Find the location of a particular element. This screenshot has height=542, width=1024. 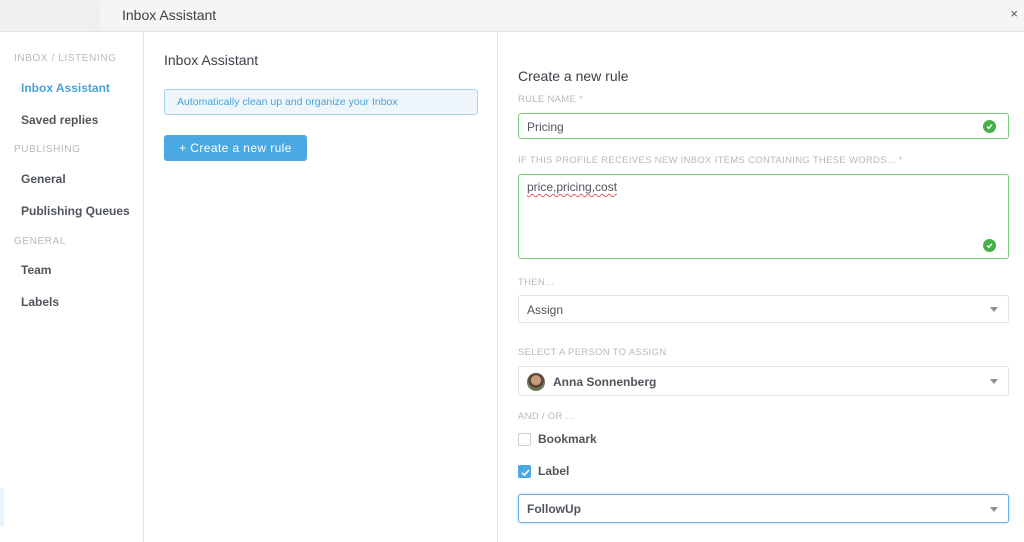

label-checkbox is located at coordinates (524, 471).